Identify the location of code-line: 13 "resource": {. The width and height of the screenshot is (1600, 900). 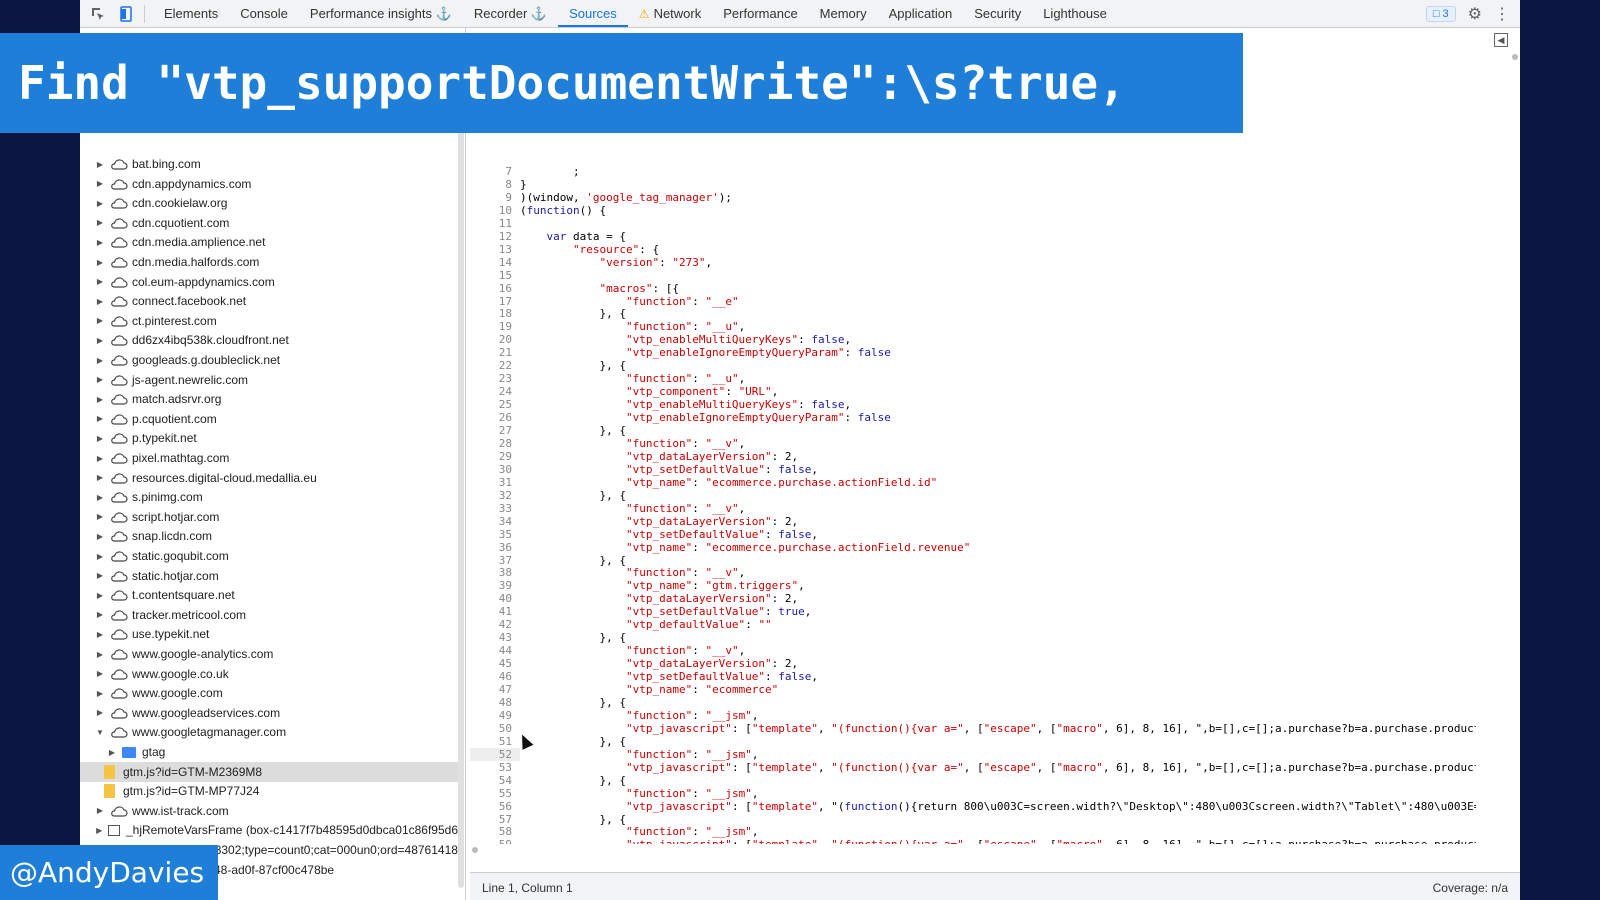
(973, 249).